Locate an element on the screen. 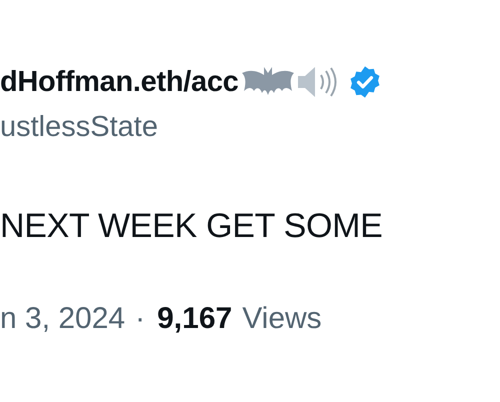  display-name: dHoffman.eth/acc is located at coordinates (119, 82).